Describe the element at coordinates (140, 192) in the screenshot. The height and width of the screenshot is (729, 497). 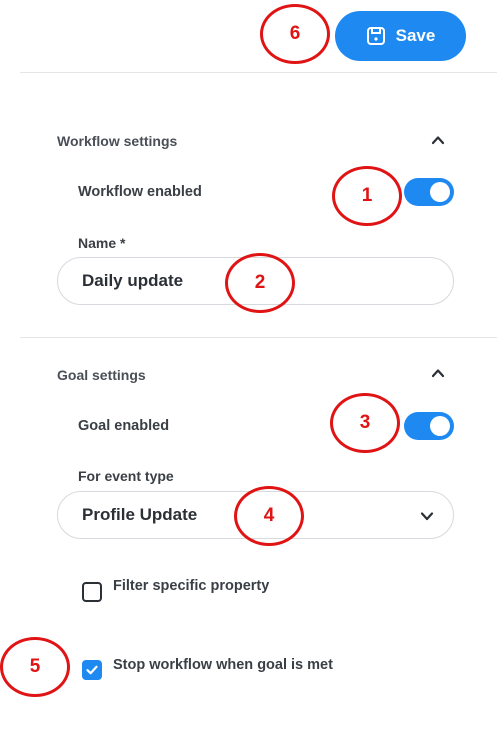
I see `workflow-enabled-label: Workflow enabled` at that location.